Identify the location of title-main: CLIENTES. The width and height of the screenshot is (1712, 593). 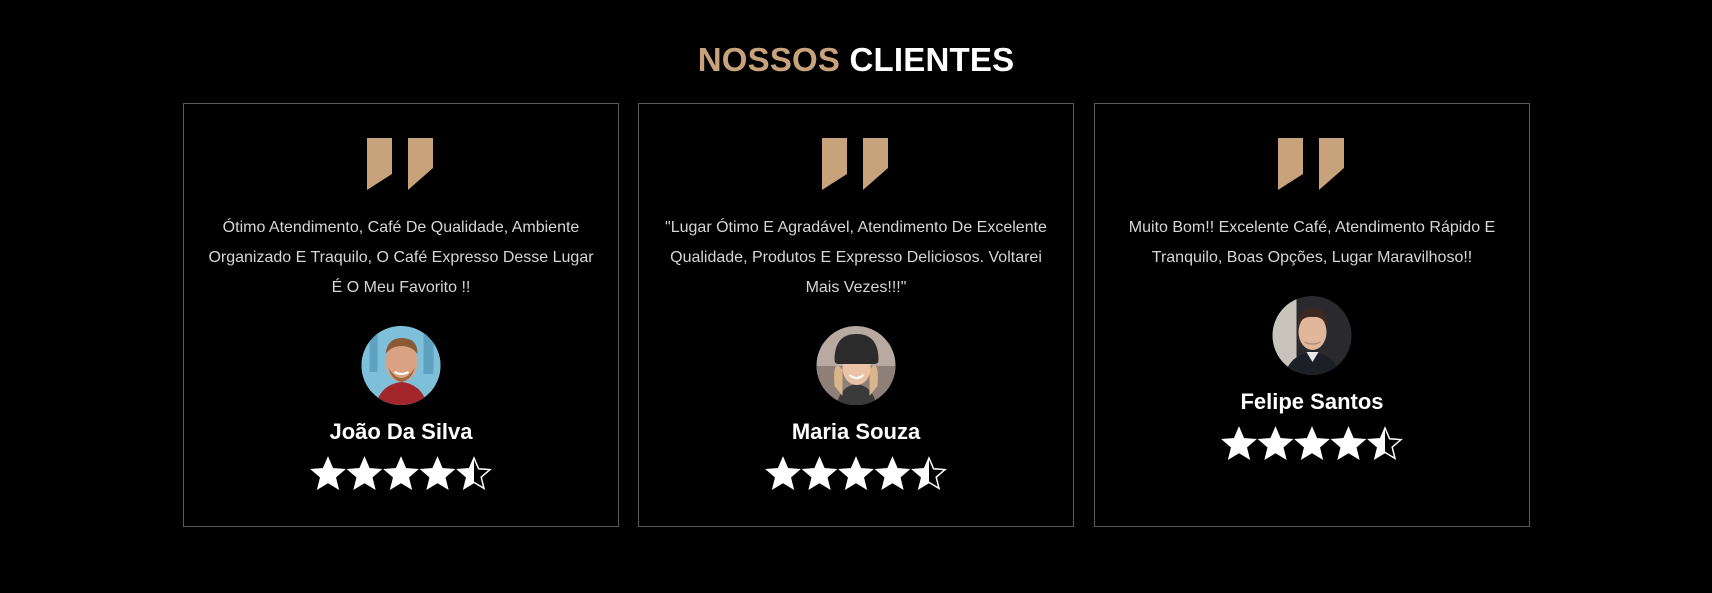
(932, 59).